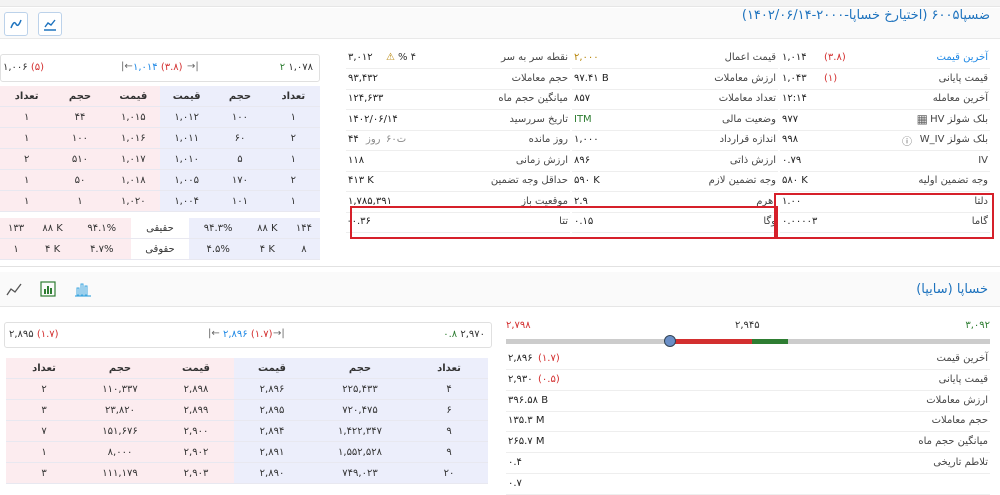 The width and height of the screenshot is (1000, 495). Describe the element at coordinates (186, 159) in the screenshot. I see `order-cell: ۱,۰۱۰` at that location.